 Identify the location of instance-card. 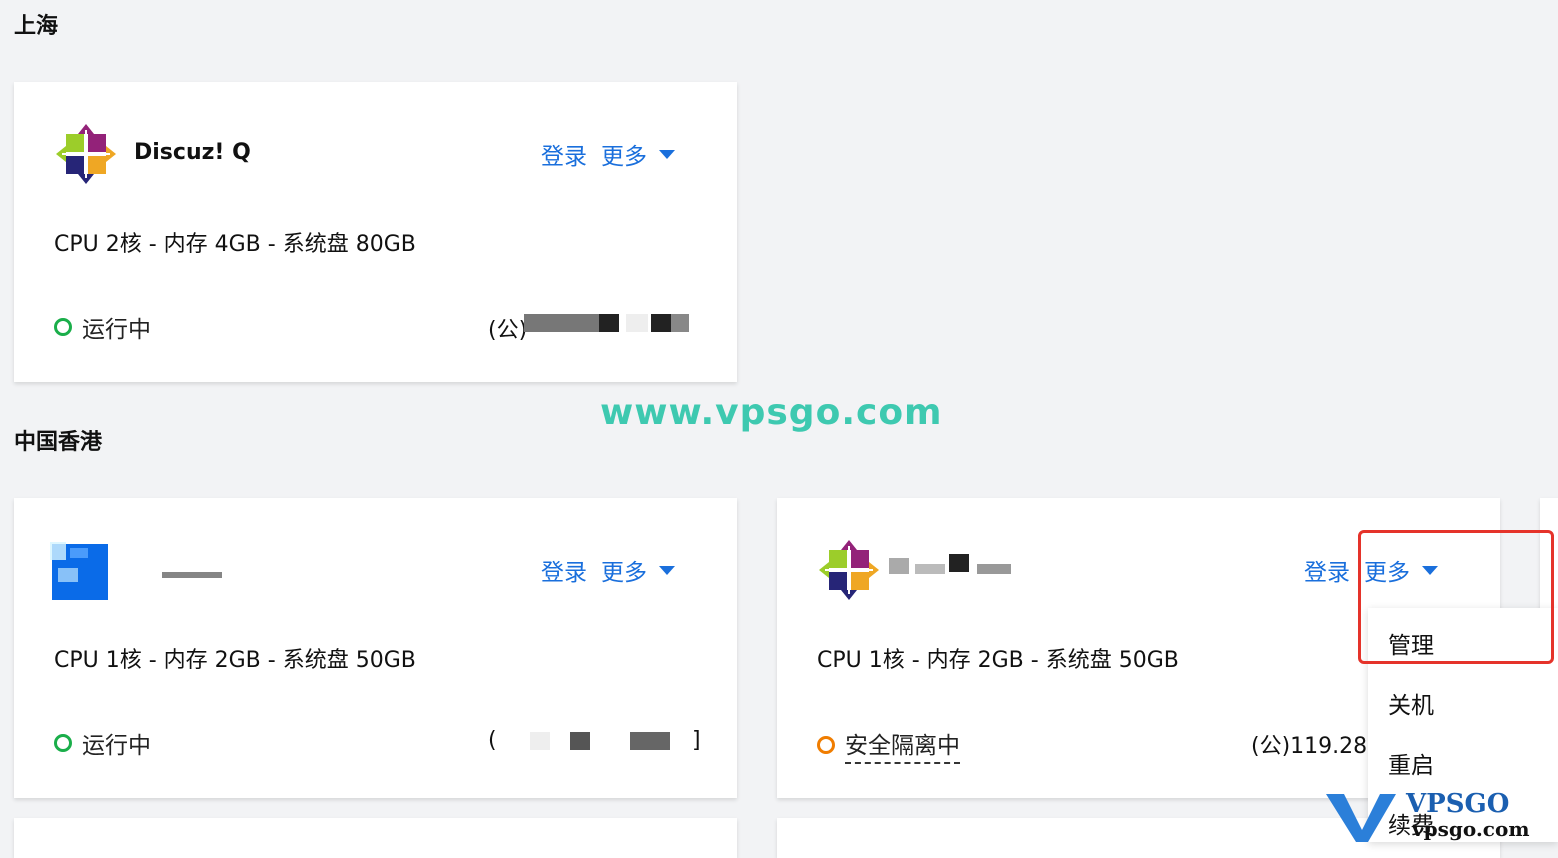
(375, 838).